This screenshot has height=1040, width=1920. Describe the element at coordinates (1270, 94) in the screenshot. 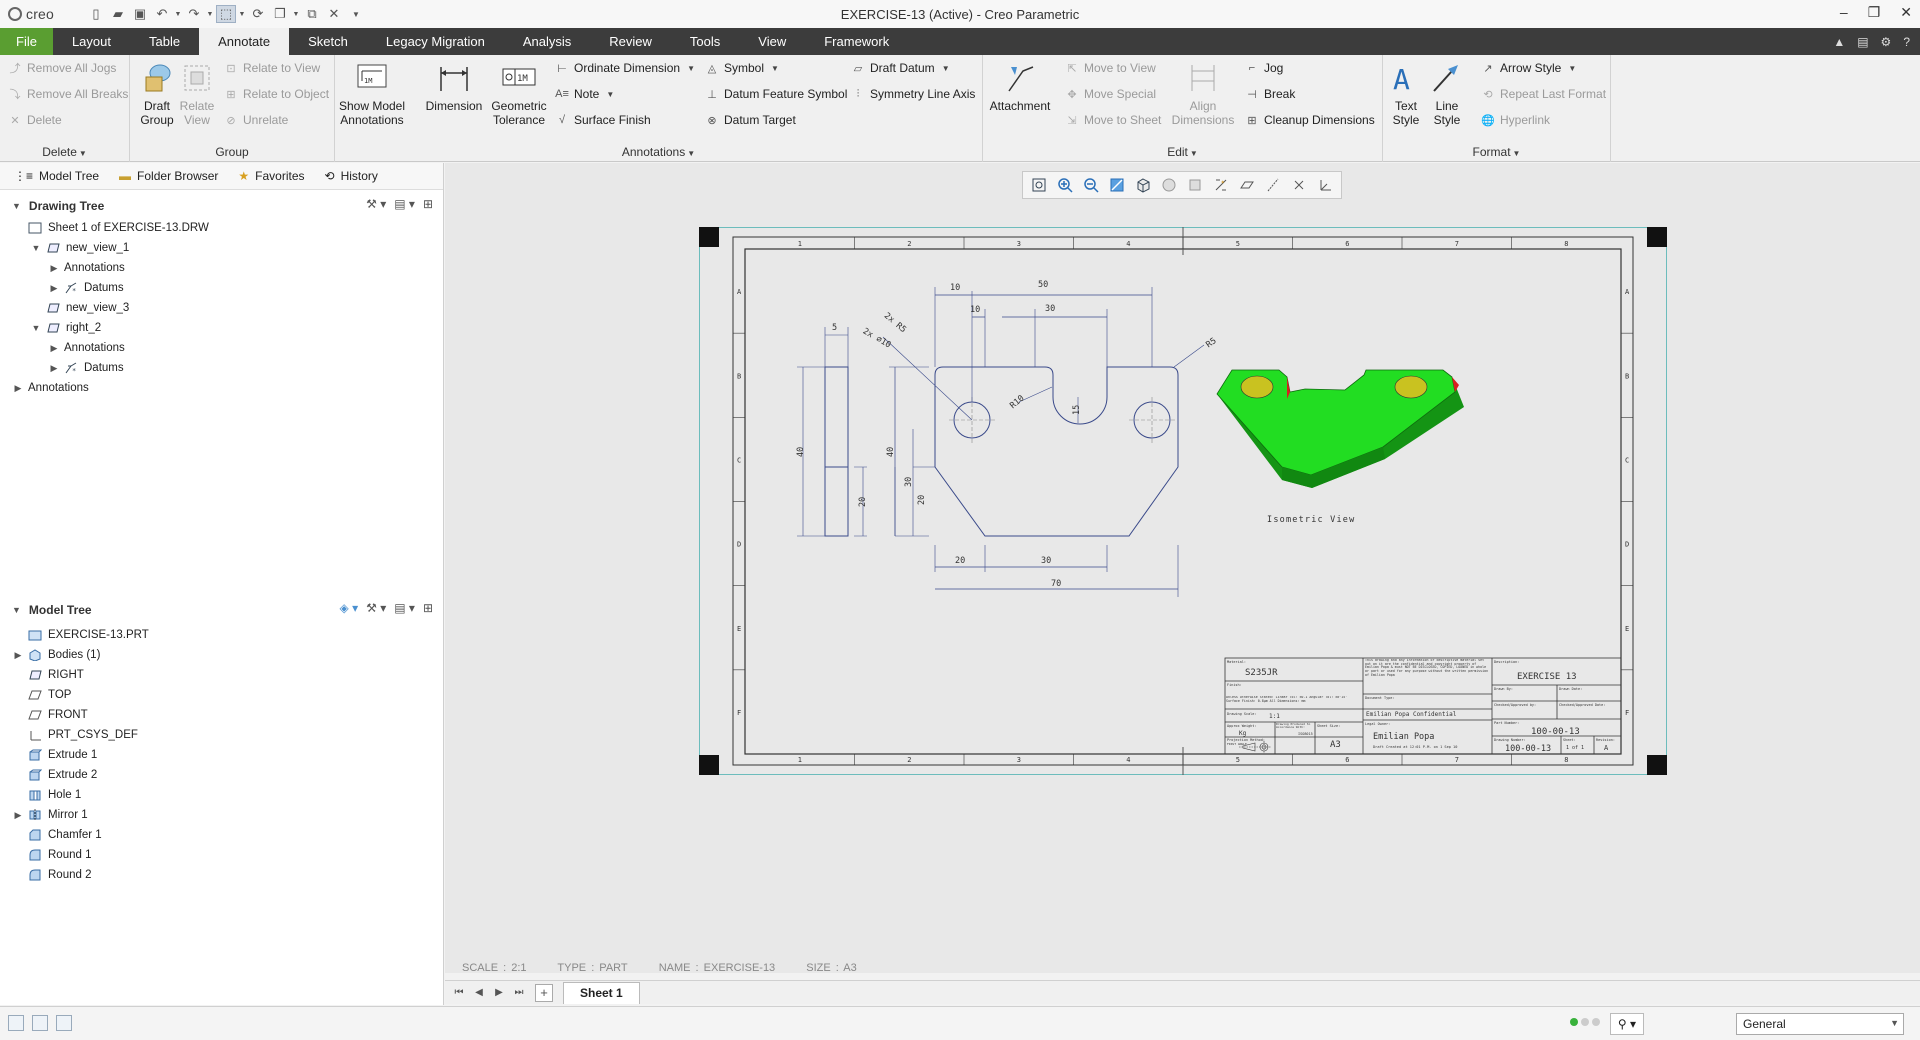

I see `break-button: ⊣ Break` at that location.